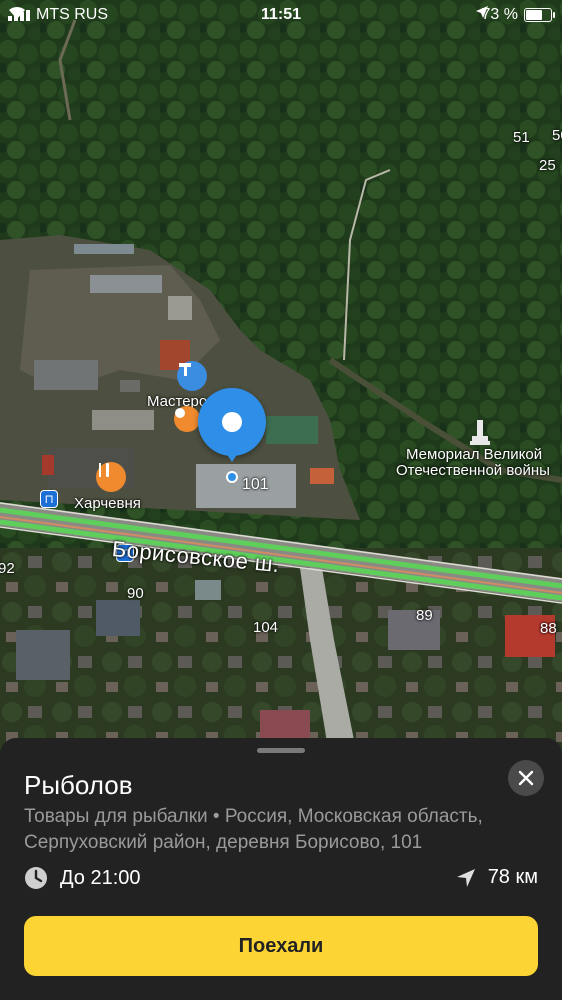 The width and height of the screenshot is (562, 1000). Describe the element at coordinates (192, 376) in the screenshot. I see `hammer-icon` at that location.